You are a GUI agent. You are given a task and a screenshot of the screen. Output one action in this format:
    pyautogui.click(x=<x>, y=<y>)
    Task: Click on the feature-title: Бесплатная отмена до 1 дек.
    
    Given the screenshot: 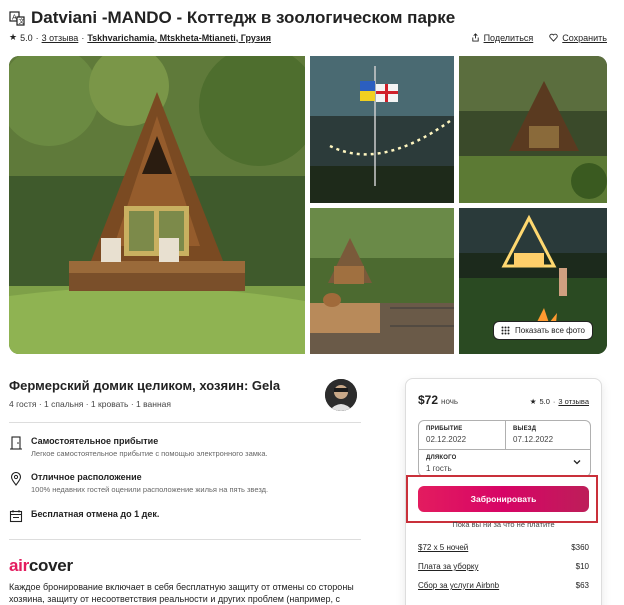 What is the action you would take?
    pyautogui.click(x=95, y=514)
    